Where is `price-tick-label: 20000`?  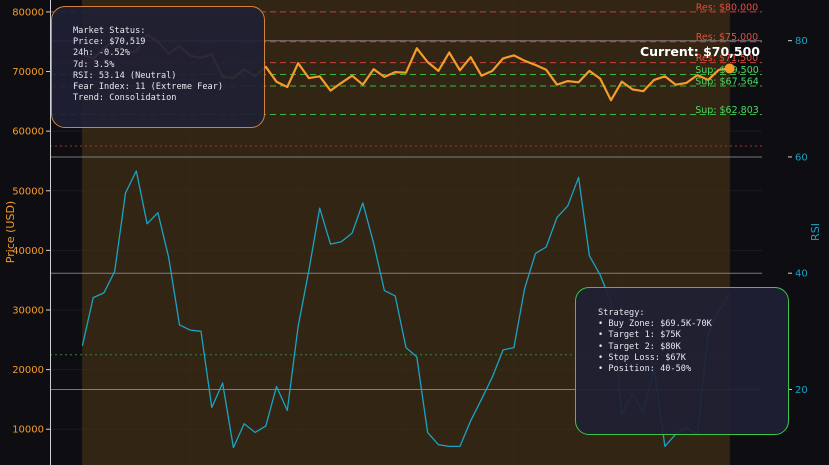
price-tick-label: 20000 is located at coordinates (28, 370).